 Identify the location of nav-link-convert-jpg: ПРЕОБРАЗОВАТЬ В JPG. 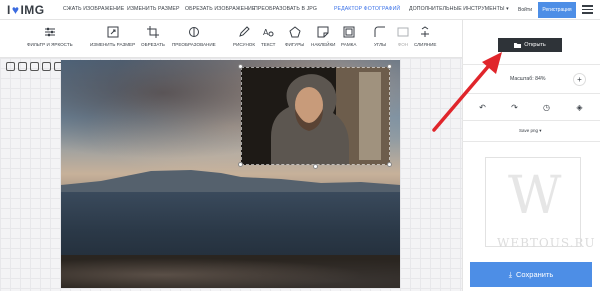
(285, 9).